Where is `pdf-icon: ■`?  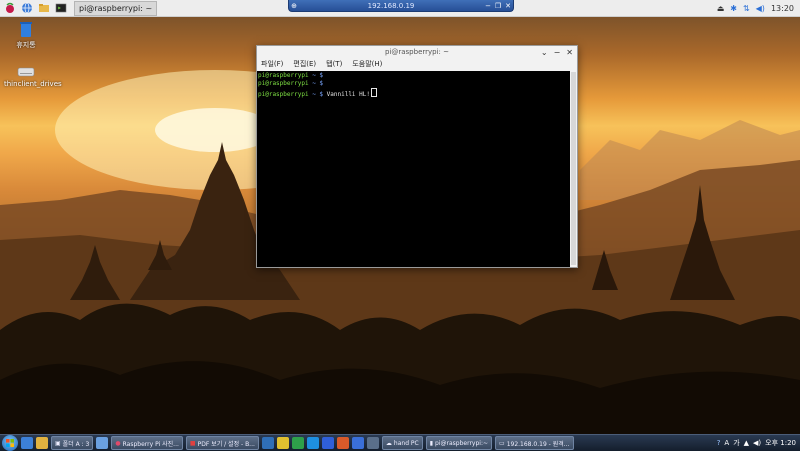 pdf-icon: ■ is located at coordinates (192, 443).